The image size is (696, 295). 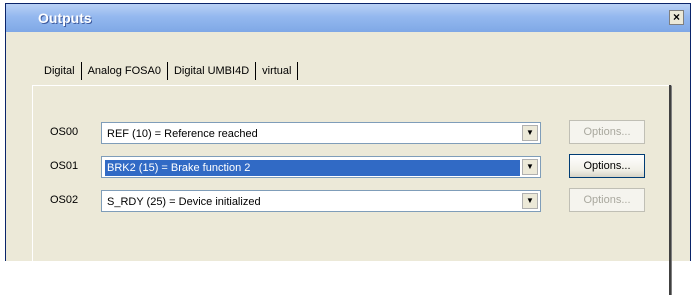 I want to click on output-label: OS00, so click(x=64, y=132).